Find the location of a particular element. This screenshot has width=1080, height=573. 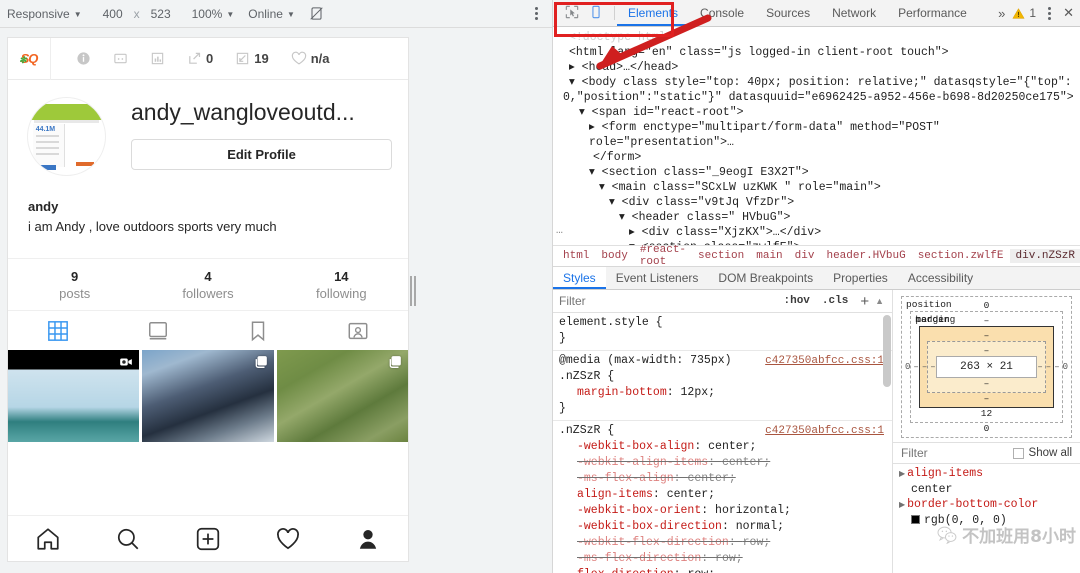

box-model-padding-layer: padding – – 263 × 21 – – is located at coordinates (980, 353).